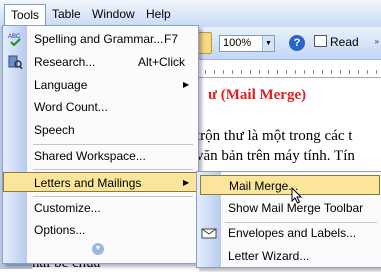  I want to click on help-icon: ?, so click(297, 43).